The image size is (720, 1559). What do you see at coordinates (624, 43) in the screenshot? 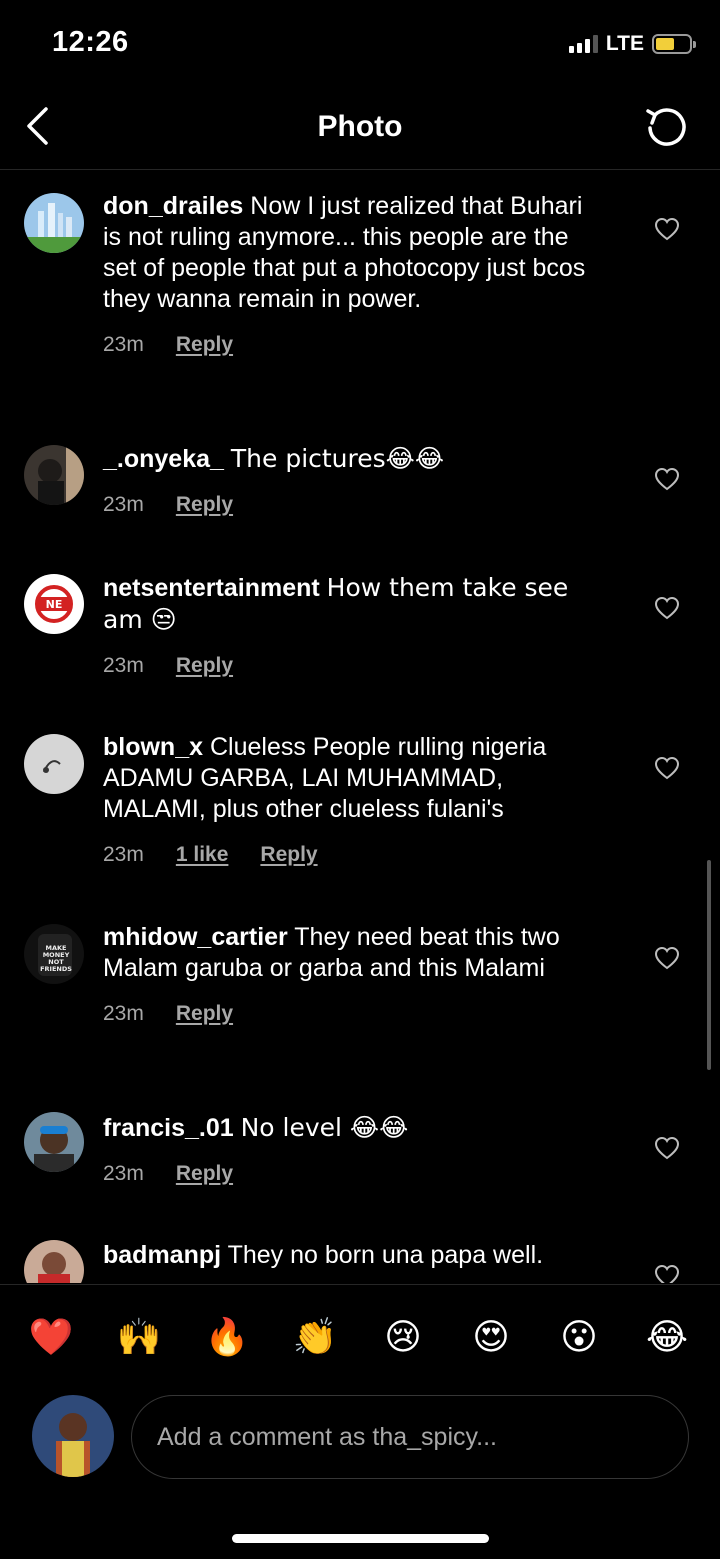
I see `network-label: LTE` at bounding box center [624, 43].